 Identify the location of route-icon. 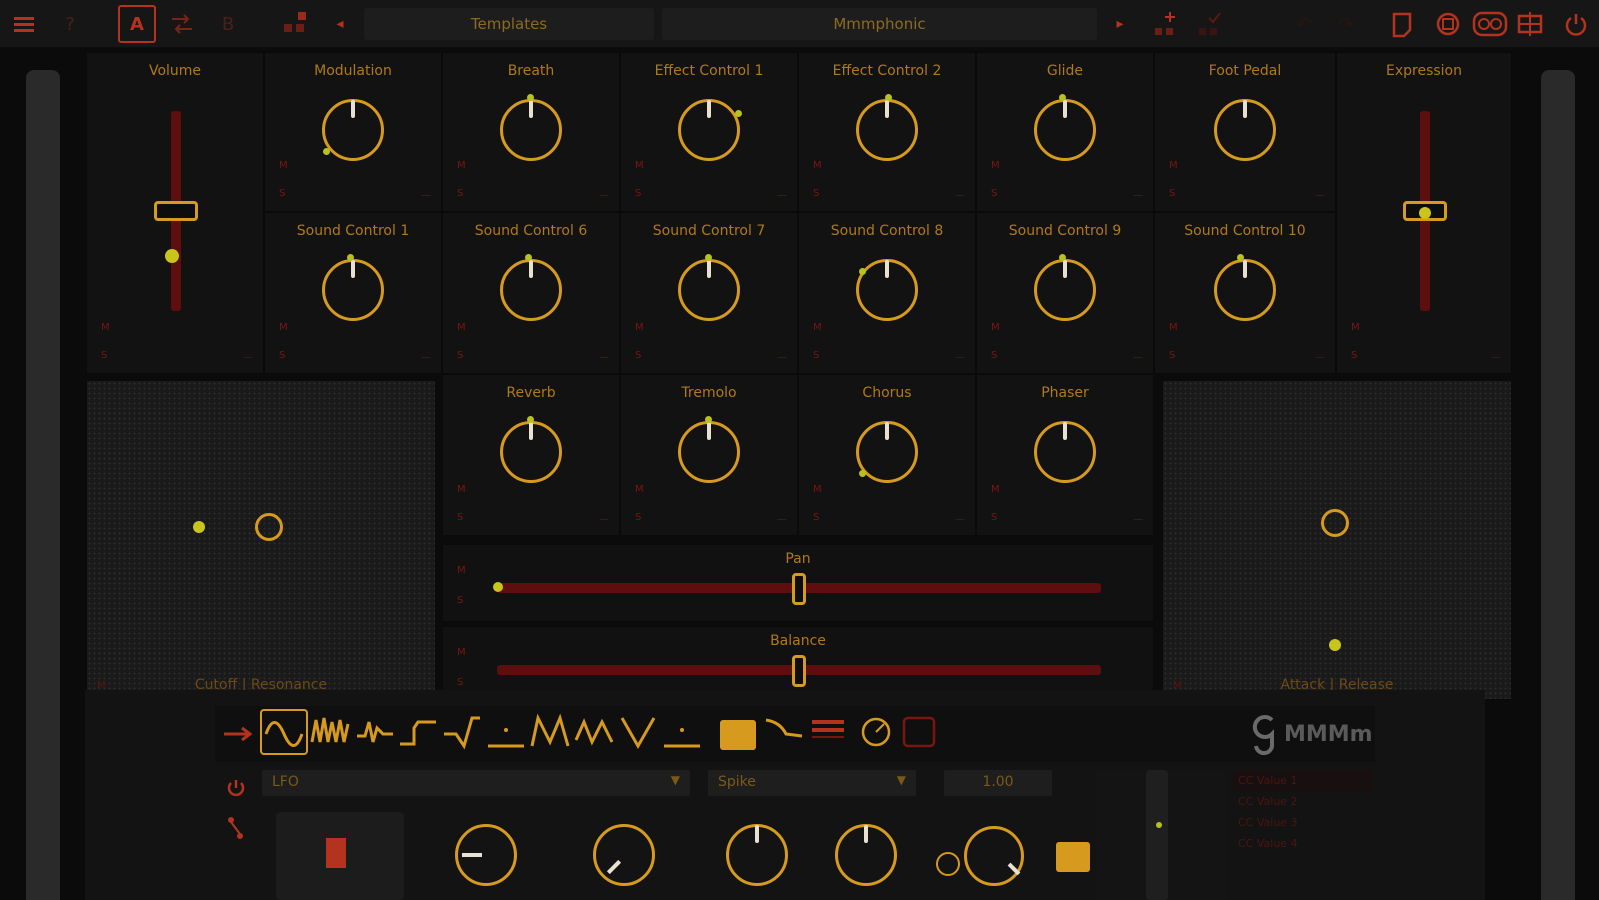
(236, 828).